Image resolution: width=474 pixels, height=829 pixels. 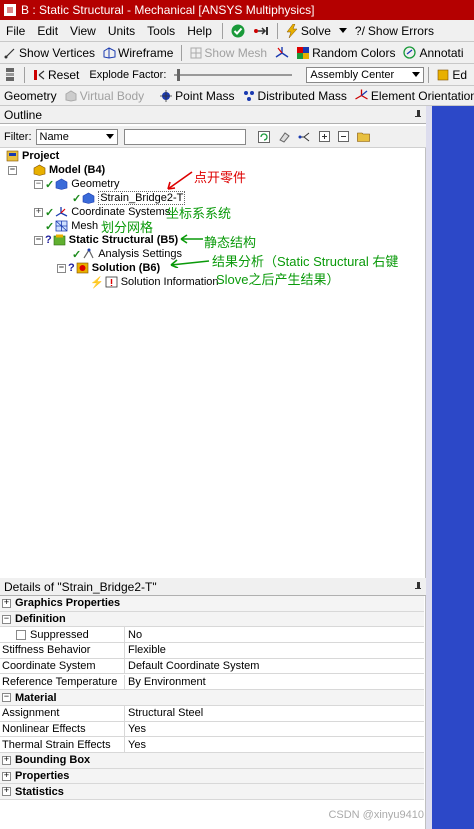 I want to click on coordinate-systems-icon, so click(x=61, y=212).